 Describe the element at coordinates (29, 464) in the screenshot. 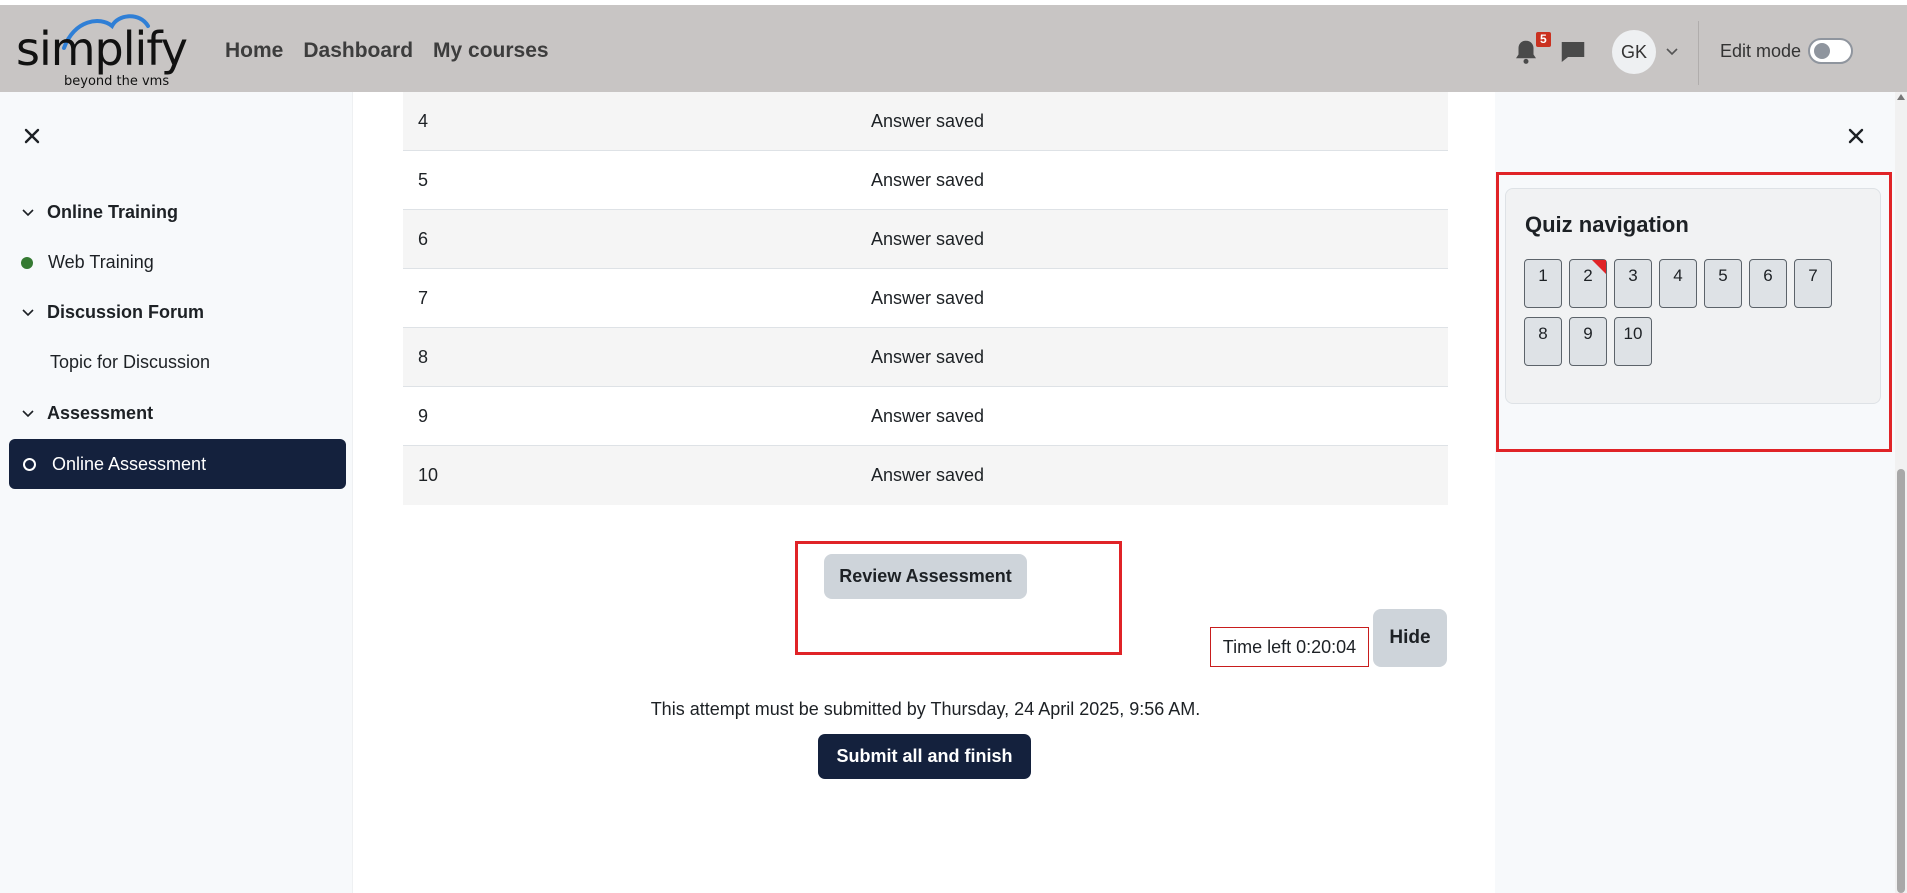

I see `incomplete-circle-icon` at that location.